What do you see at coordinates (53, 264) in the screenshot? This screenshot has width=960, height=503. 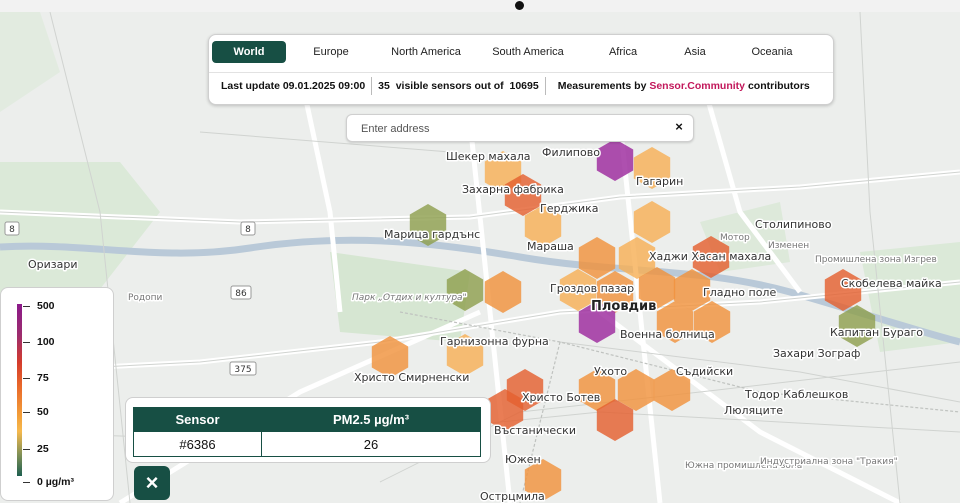 I see `place-label: Оризари` at bounding box center [53, 264].